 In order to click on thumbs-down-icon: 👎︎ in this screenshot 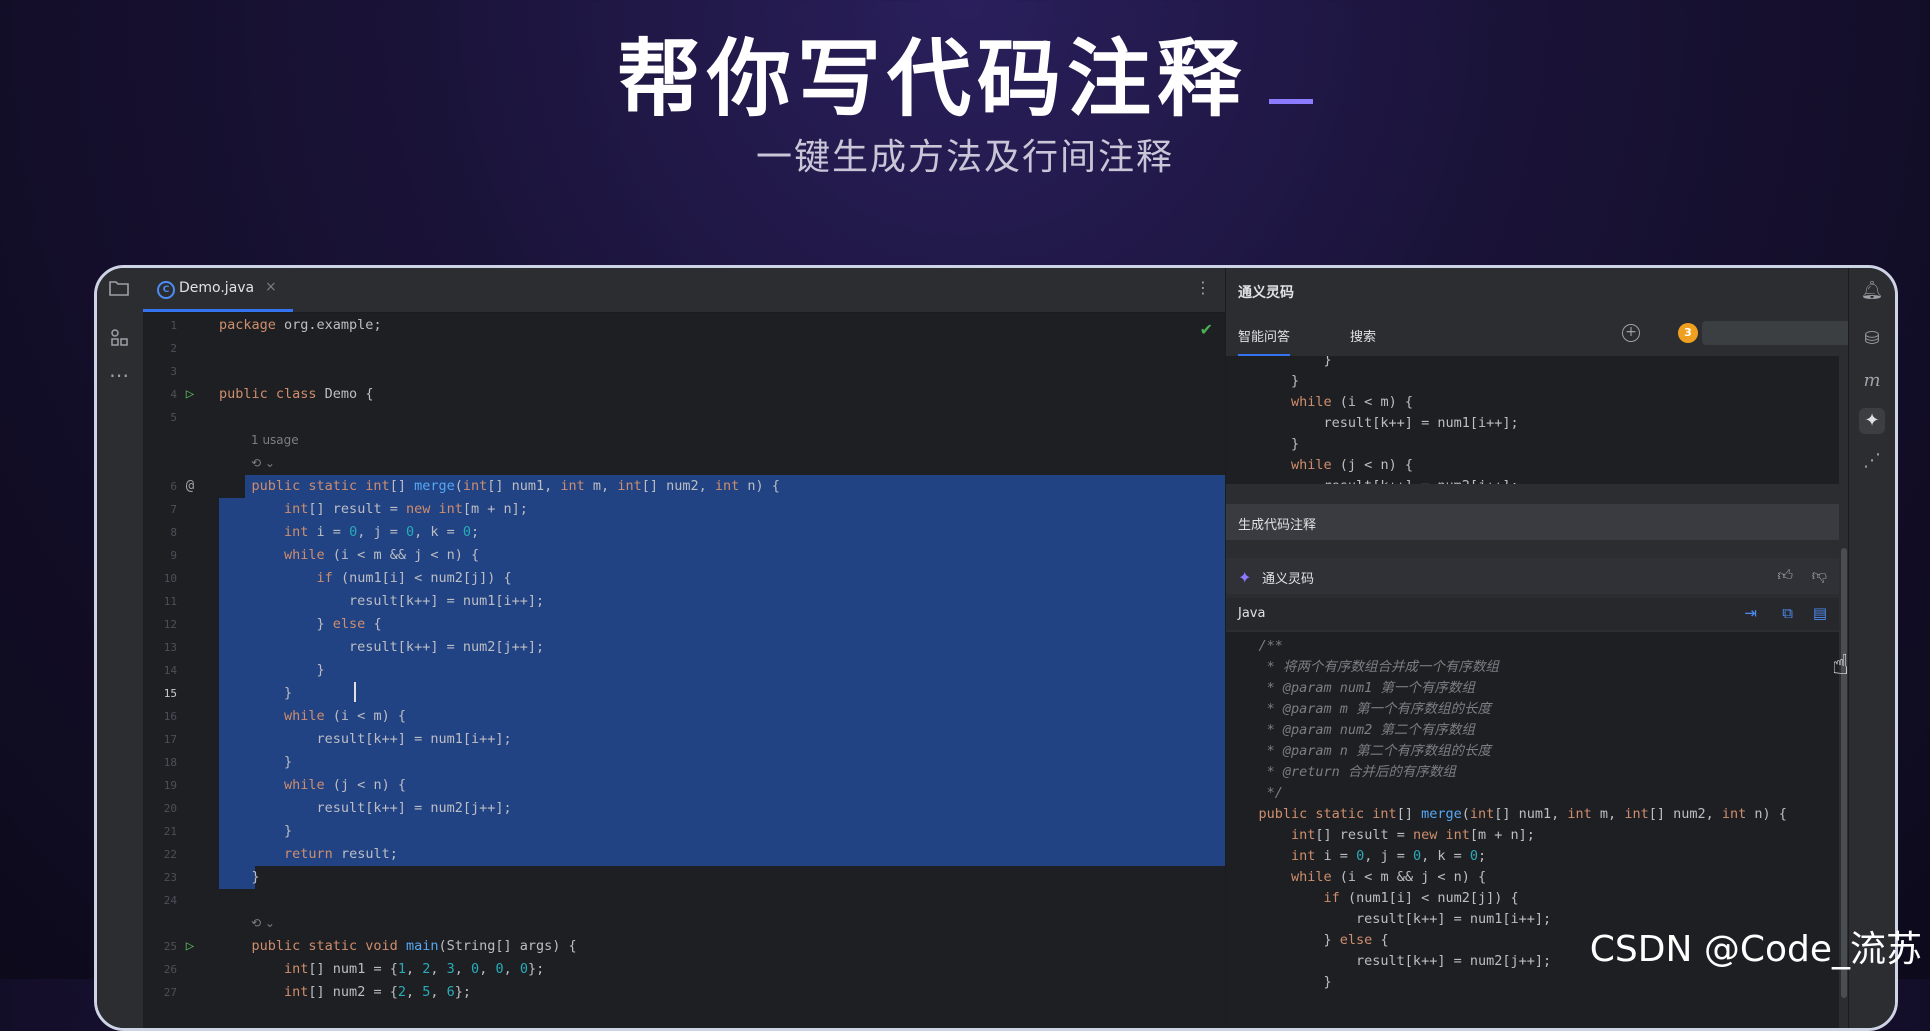, I will do `click(1819, 575)`.